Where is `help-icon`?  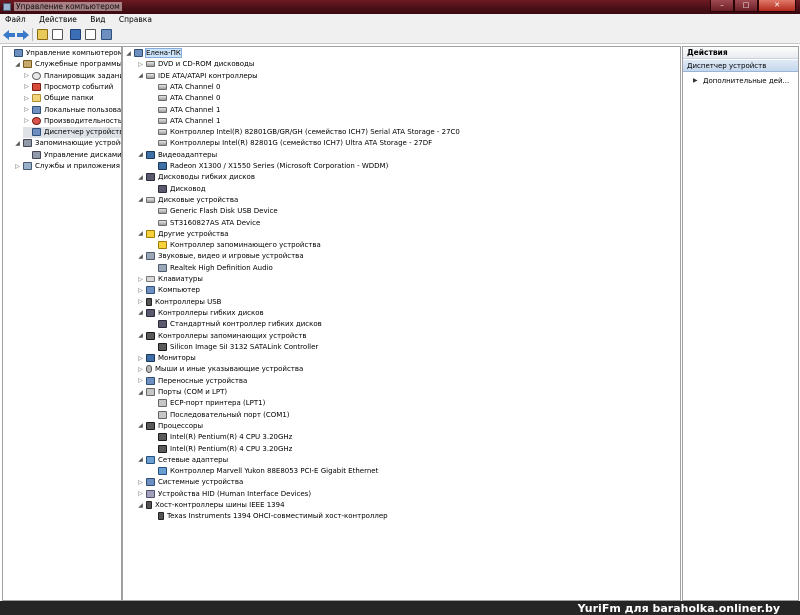
help-icon is located at coordinates (75, 34).